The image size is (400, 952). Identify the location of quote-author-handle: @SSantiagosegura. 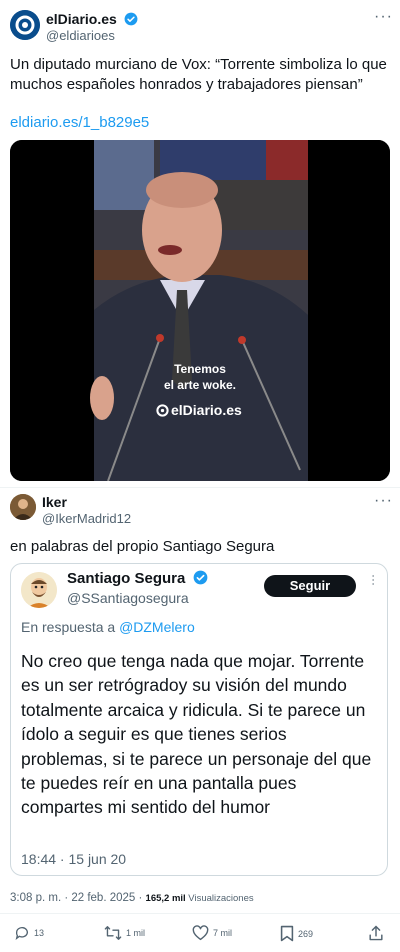
(128, 598).